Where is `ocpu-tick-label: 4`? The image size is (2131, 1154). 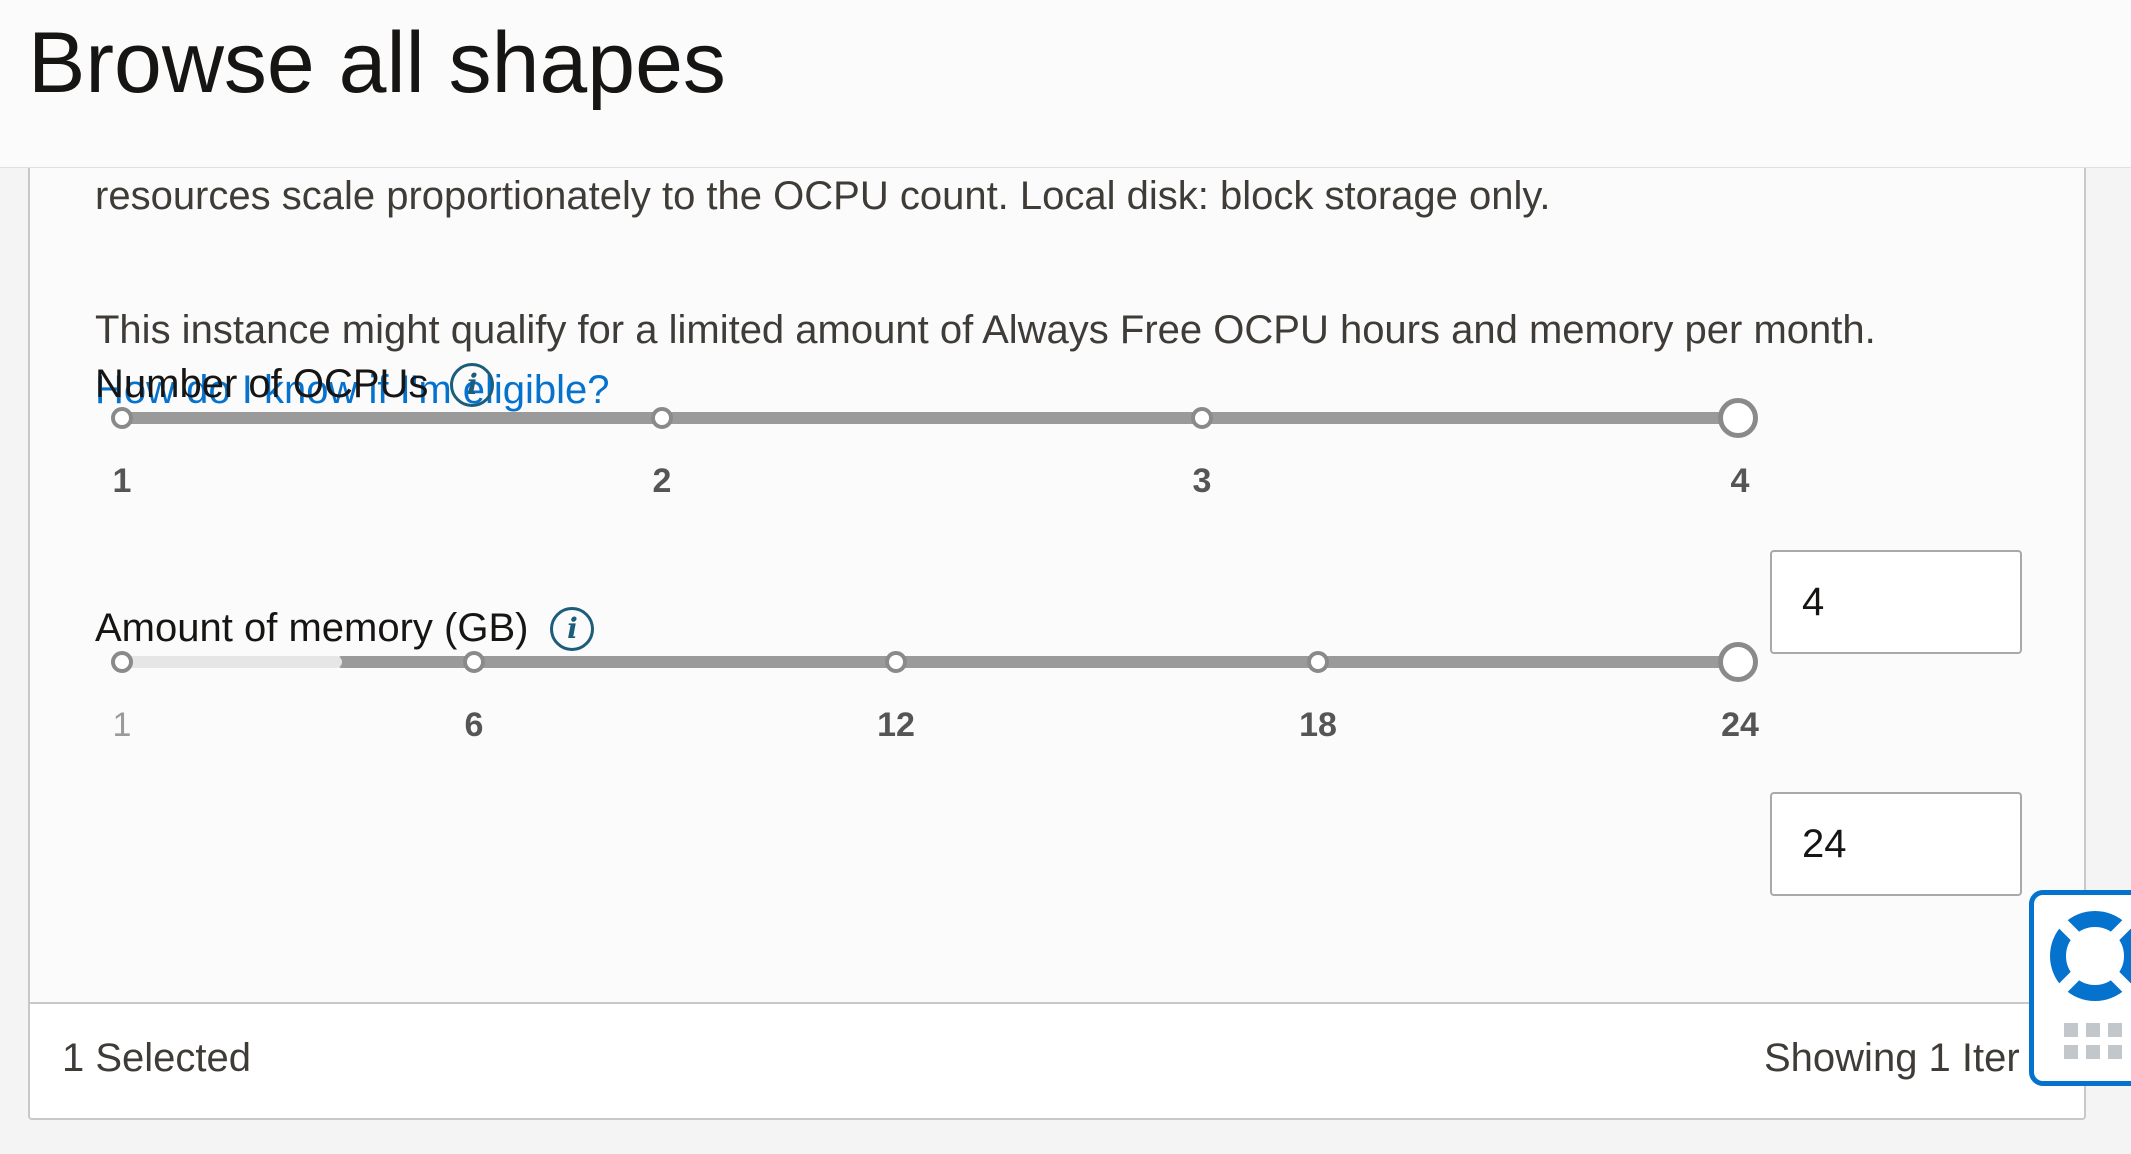 ocpu-tick-label: 4 is located at coordinates (1740, 481).